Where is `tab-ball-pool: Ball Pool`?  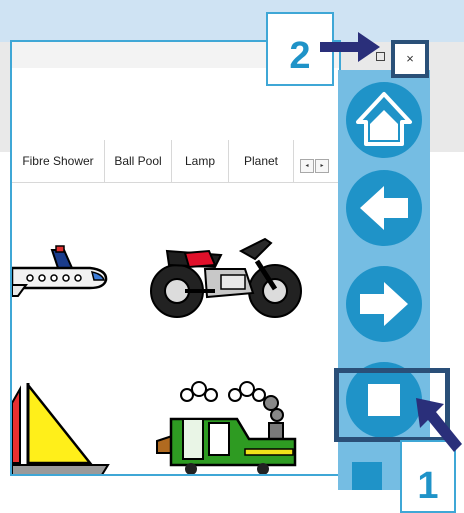 tab-ball-pool: Ball Pool is located at coordinates (138, 161).